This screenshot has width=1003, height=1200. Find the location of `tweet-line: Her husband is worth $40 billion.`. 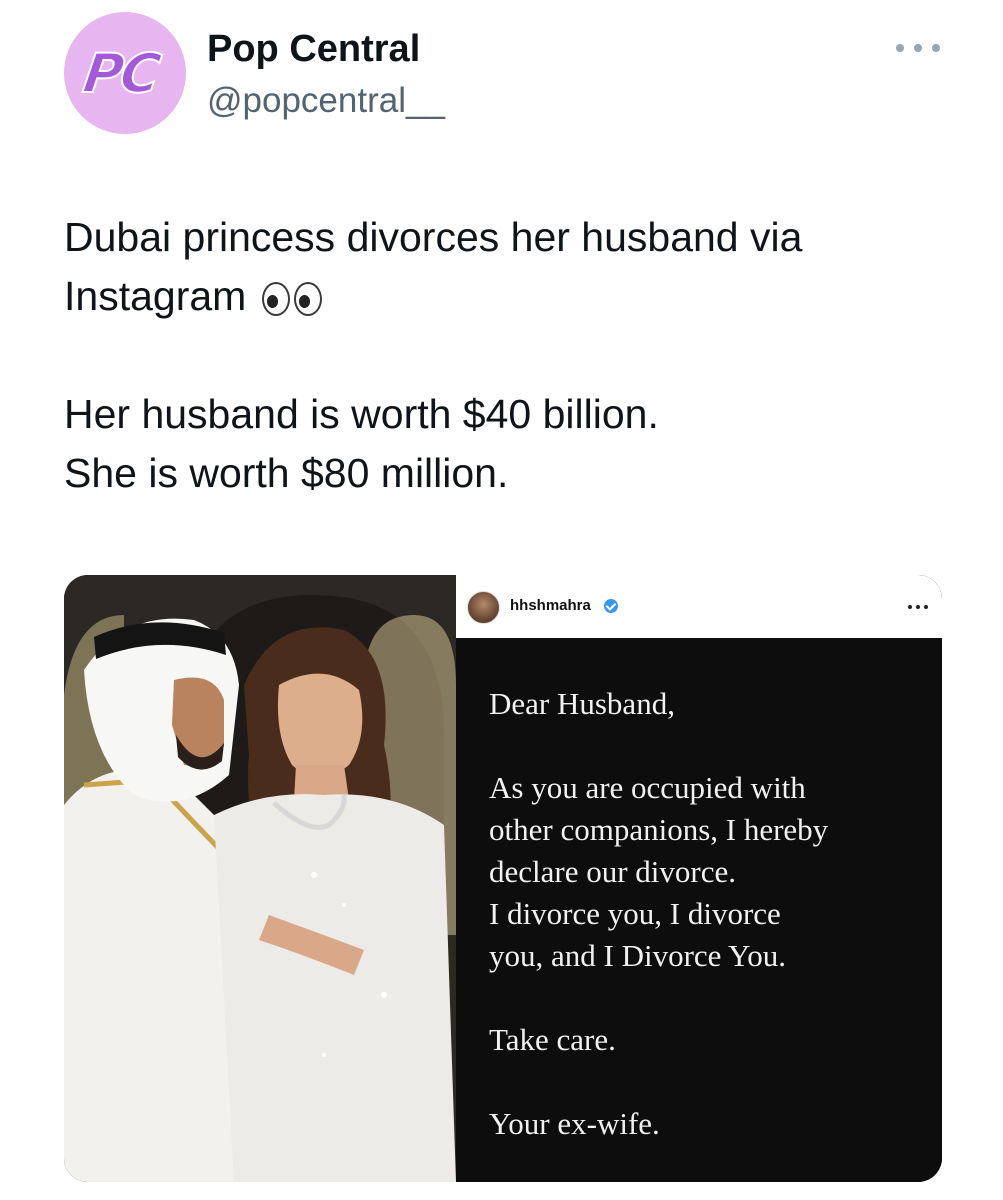

tweet-line: Her husband is worth $40 billion. is located at coordinates (361, 414).